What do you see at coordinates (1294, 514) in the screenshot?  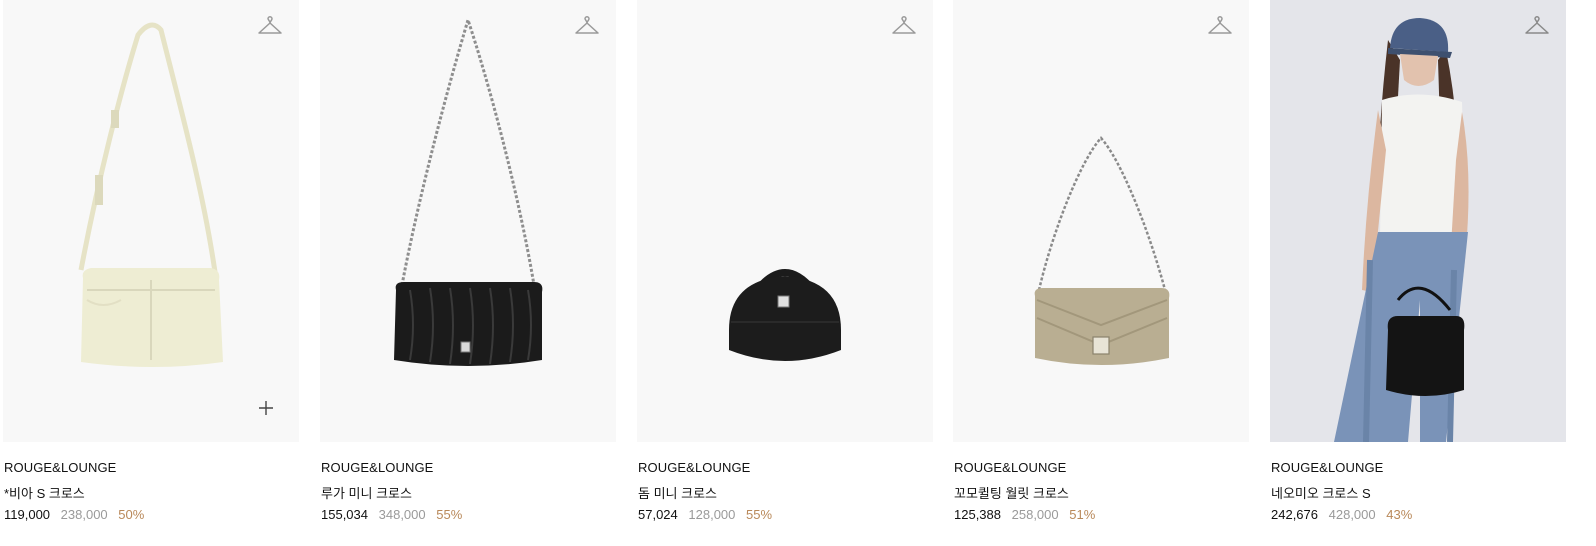 I see `sale-price: 242,676` at bounding box center [1294, 514].